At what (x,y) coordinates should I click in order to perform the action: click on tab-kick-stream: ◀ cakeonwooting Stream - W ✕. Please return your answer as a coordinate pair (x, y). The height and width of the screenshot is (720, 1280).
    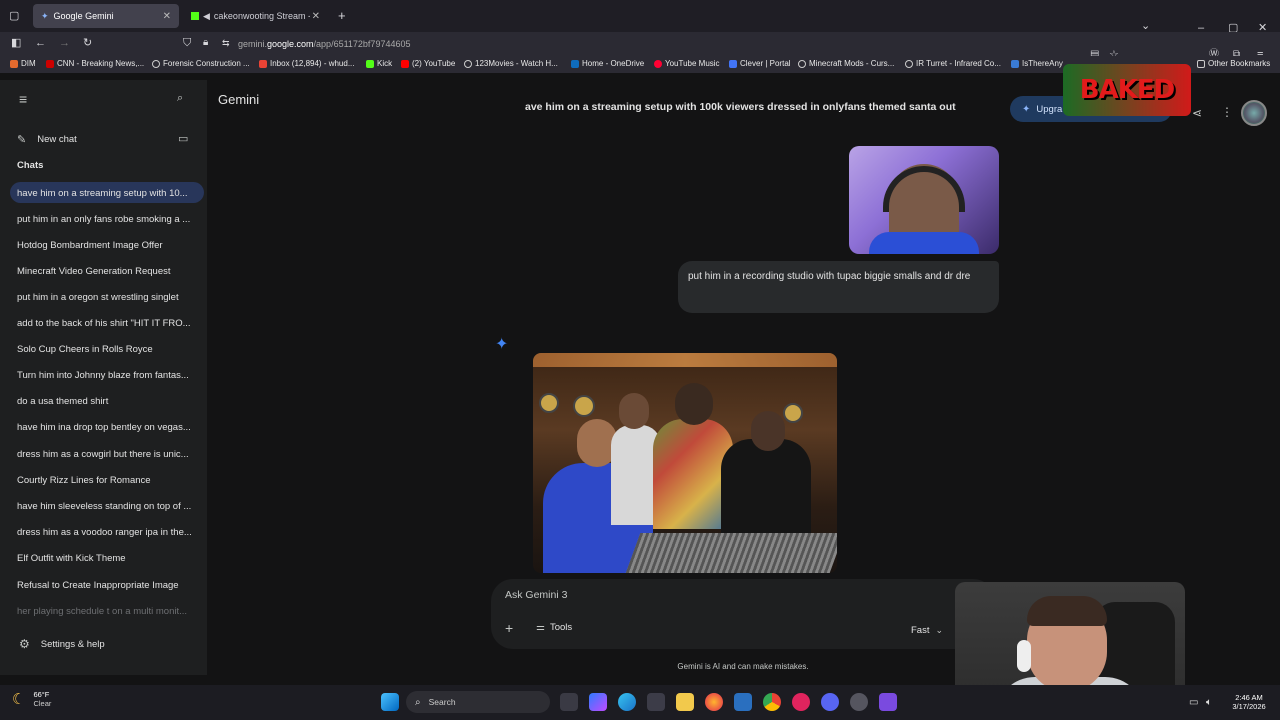
    Looking at the image, I should click on (255, 16).